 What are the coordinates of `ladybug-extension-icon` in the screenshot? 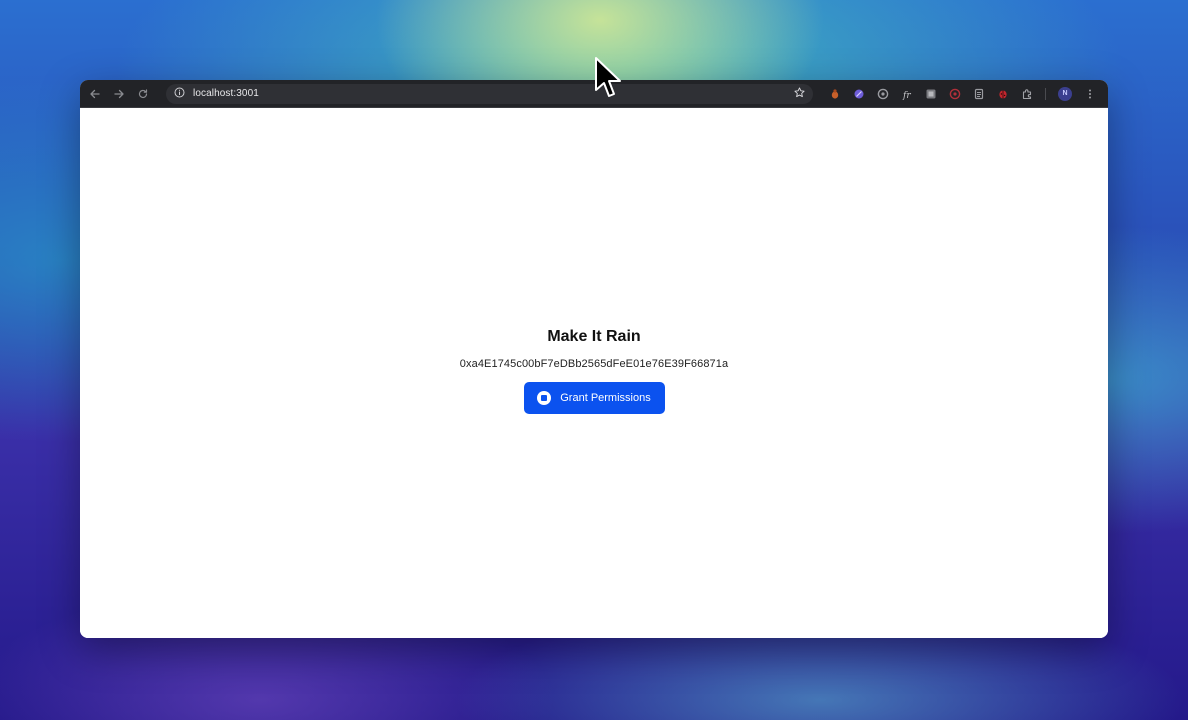 It's located at (1003, 94).